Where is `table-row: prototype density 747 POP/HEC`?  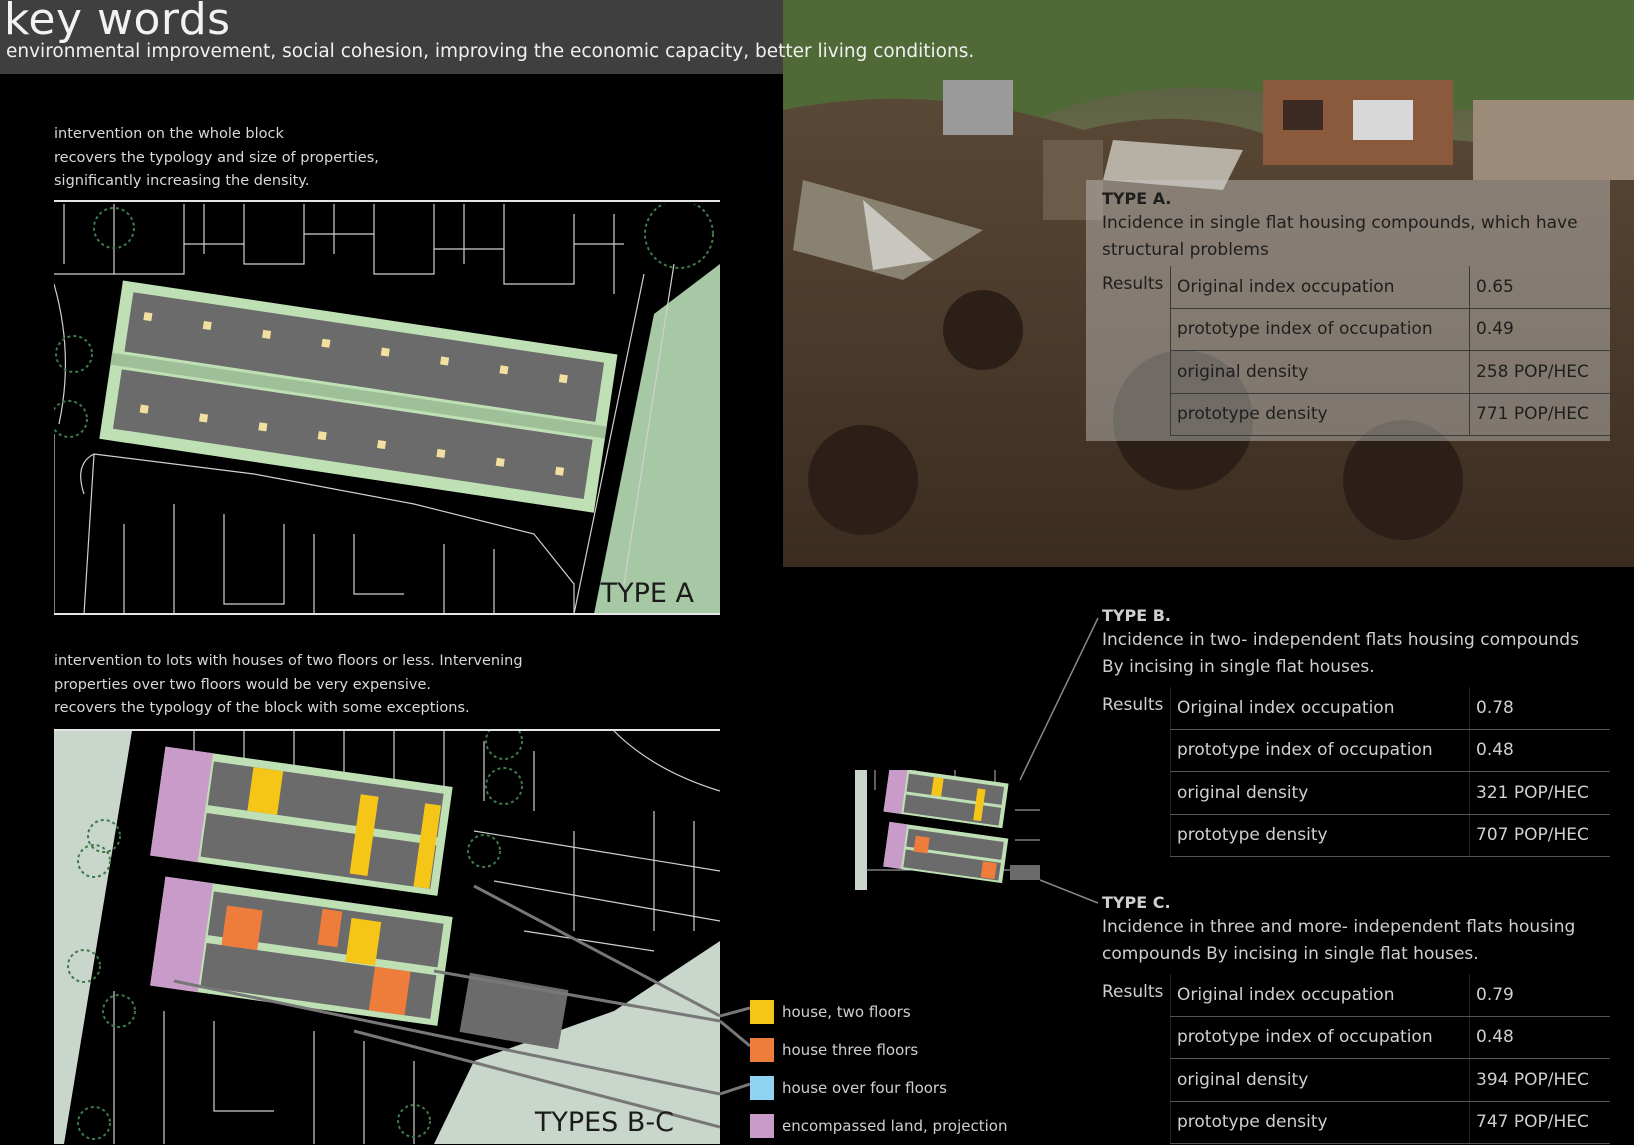
table-row: prototype density 747 POP/HEC is located at coordinates (1356, 1122).